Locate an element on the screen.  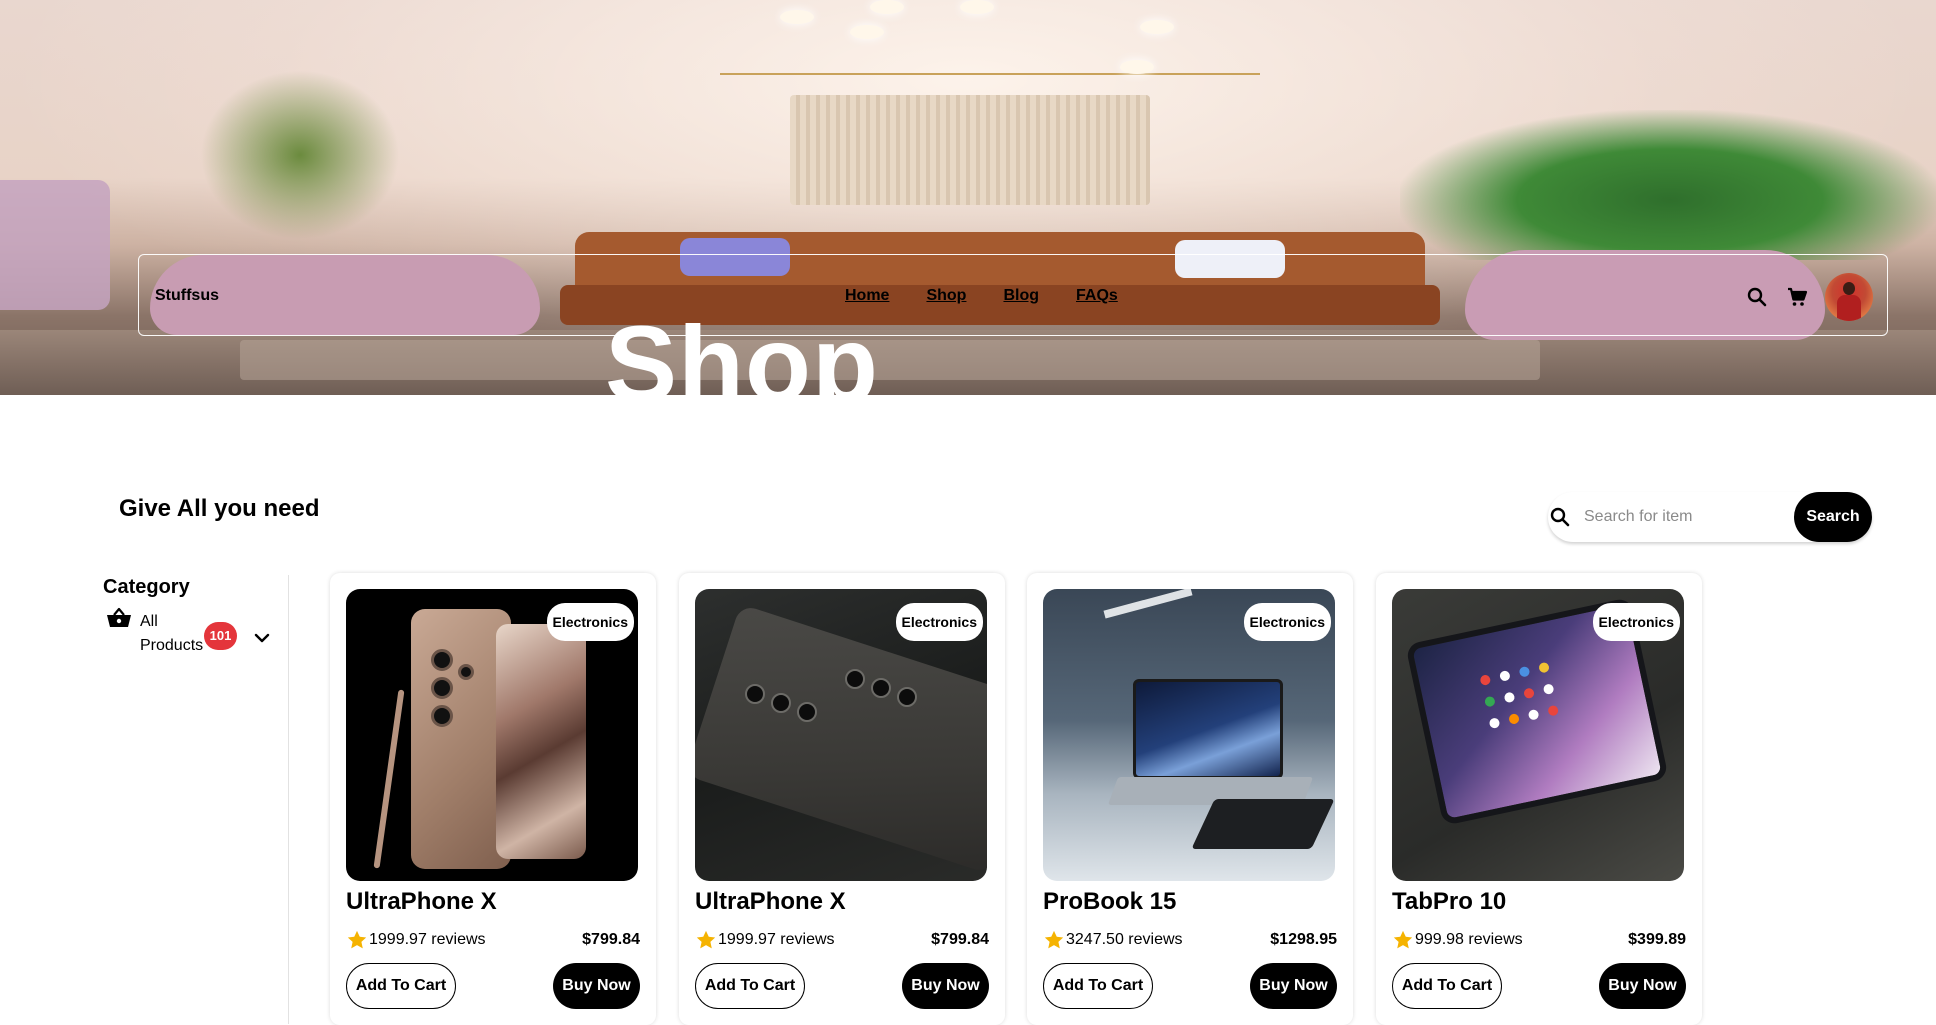
category-title: Category is located at coordinates (146, 587).